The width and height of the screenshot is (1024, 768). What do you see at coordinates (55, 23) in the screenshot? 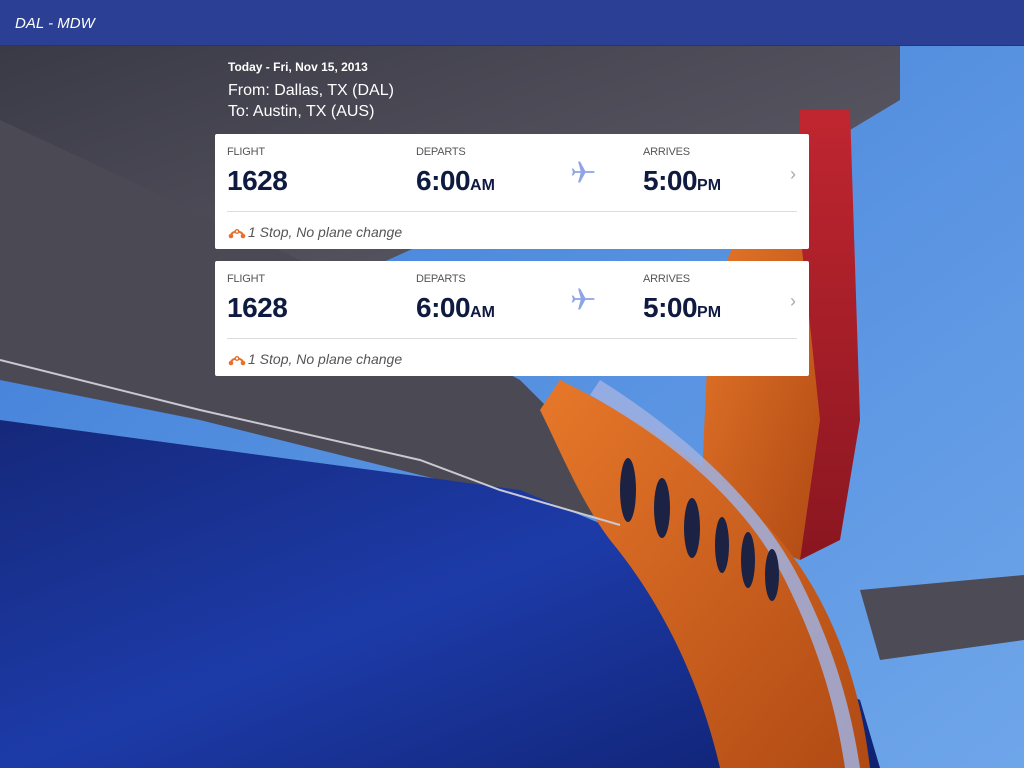
I see `route-title: DAL - MDW` at bounding box center [55, 23].